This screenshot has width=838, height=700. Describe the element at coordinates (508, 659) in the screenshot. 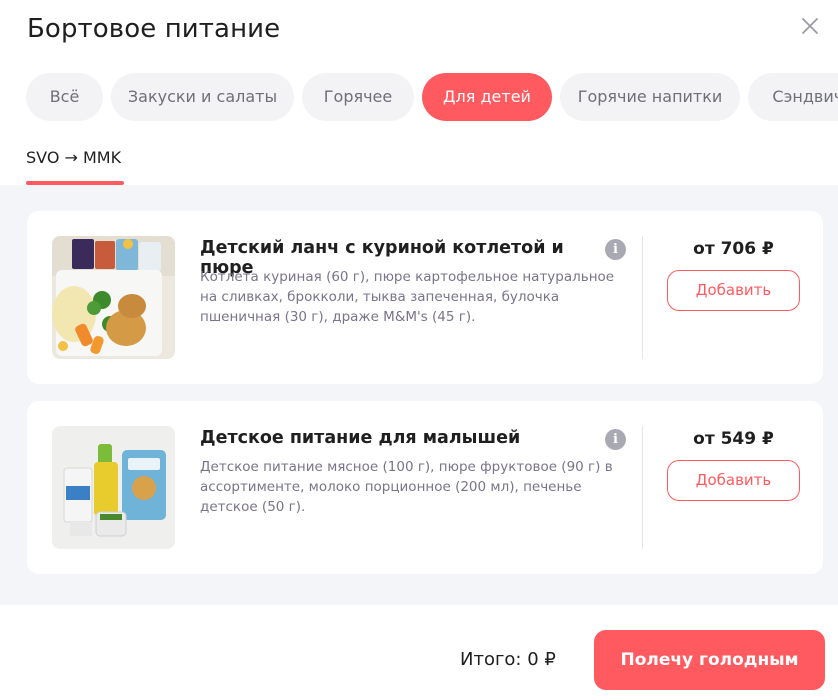

I see `order-total: Итого: 0 ₽` at that location.